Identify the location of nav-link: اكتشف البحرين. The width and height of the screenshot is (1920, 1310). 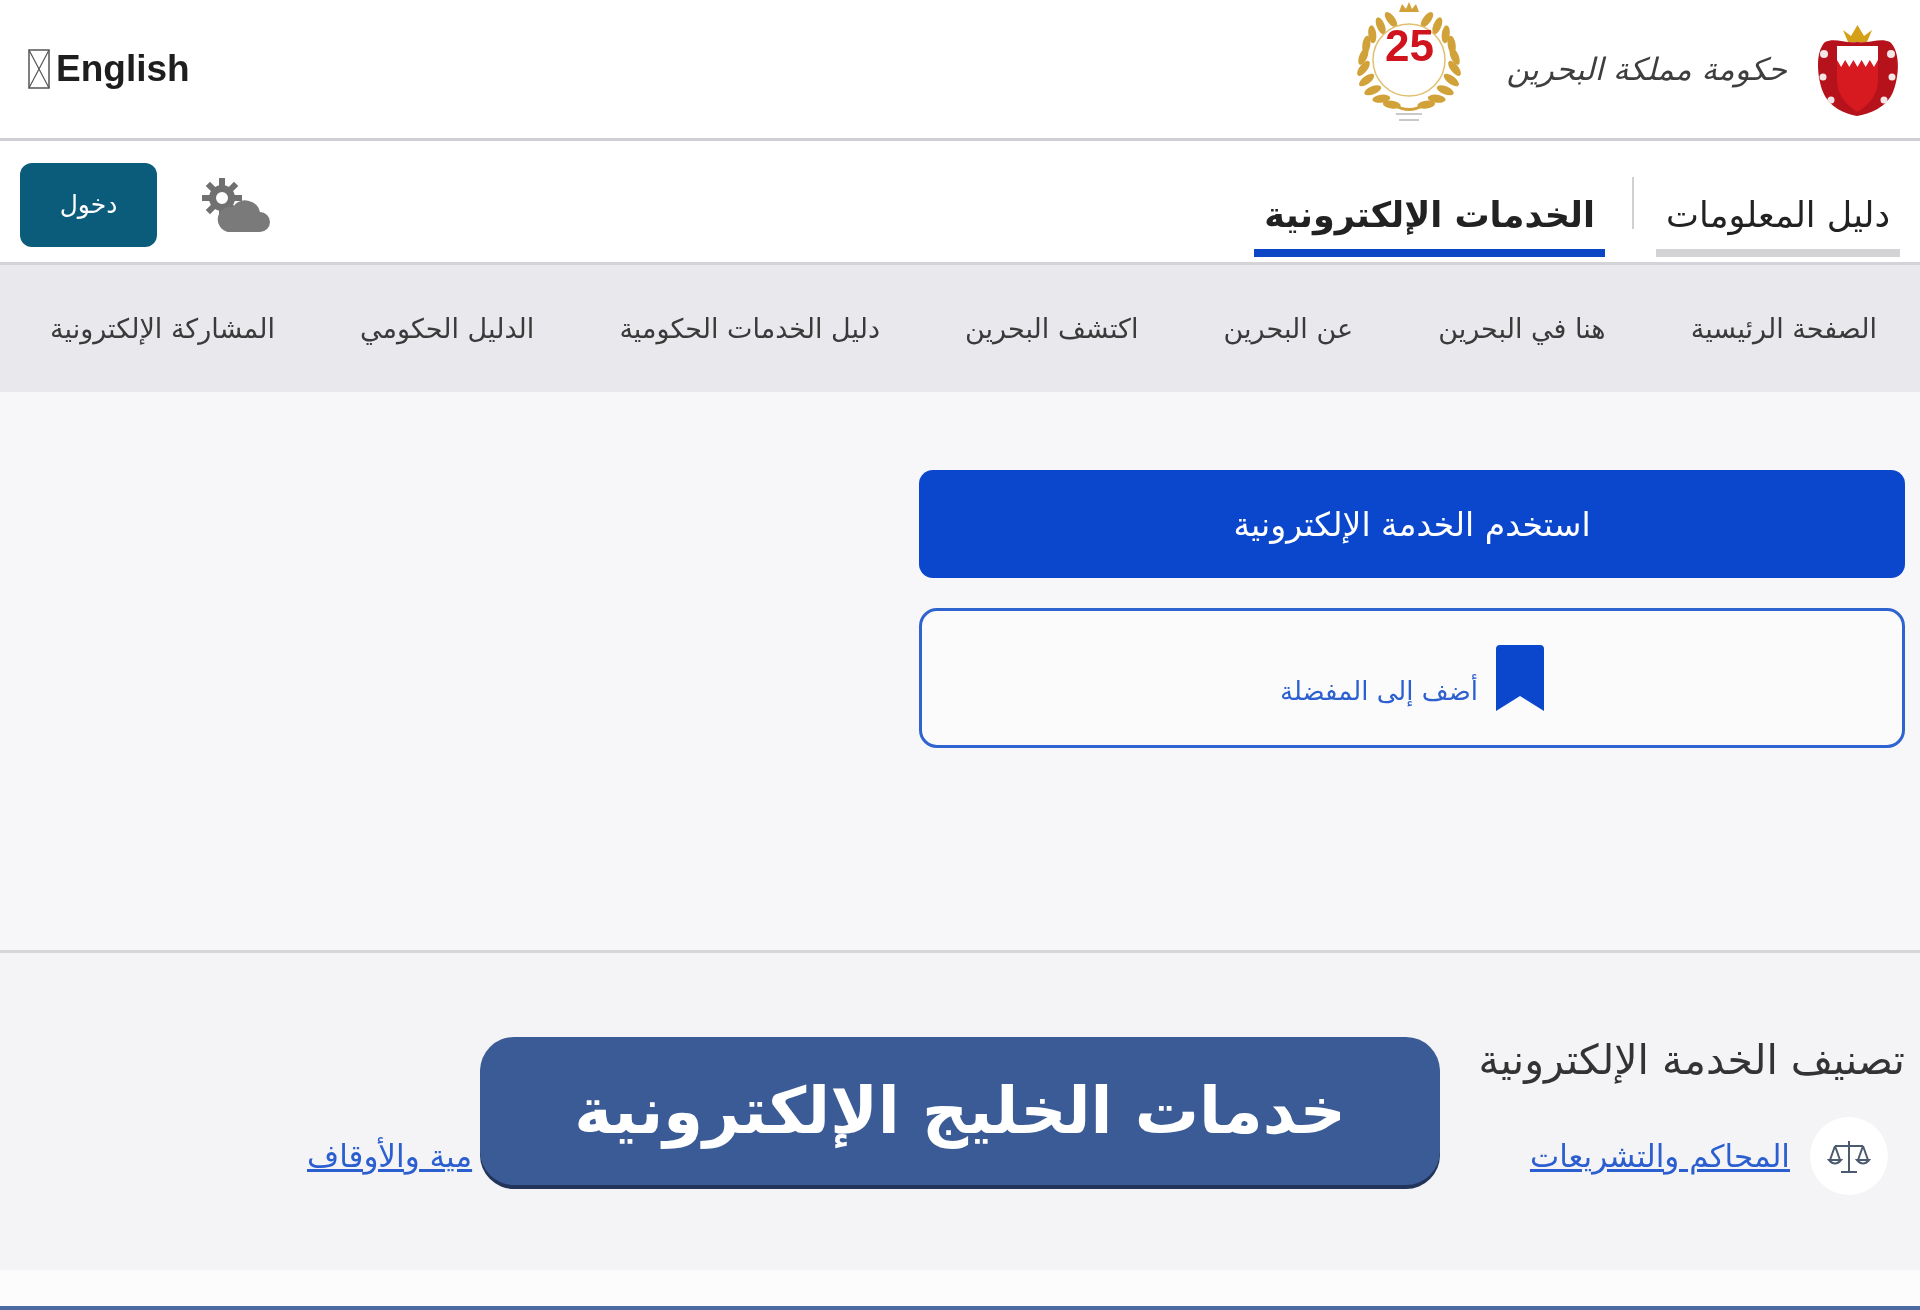
(1052, 328).